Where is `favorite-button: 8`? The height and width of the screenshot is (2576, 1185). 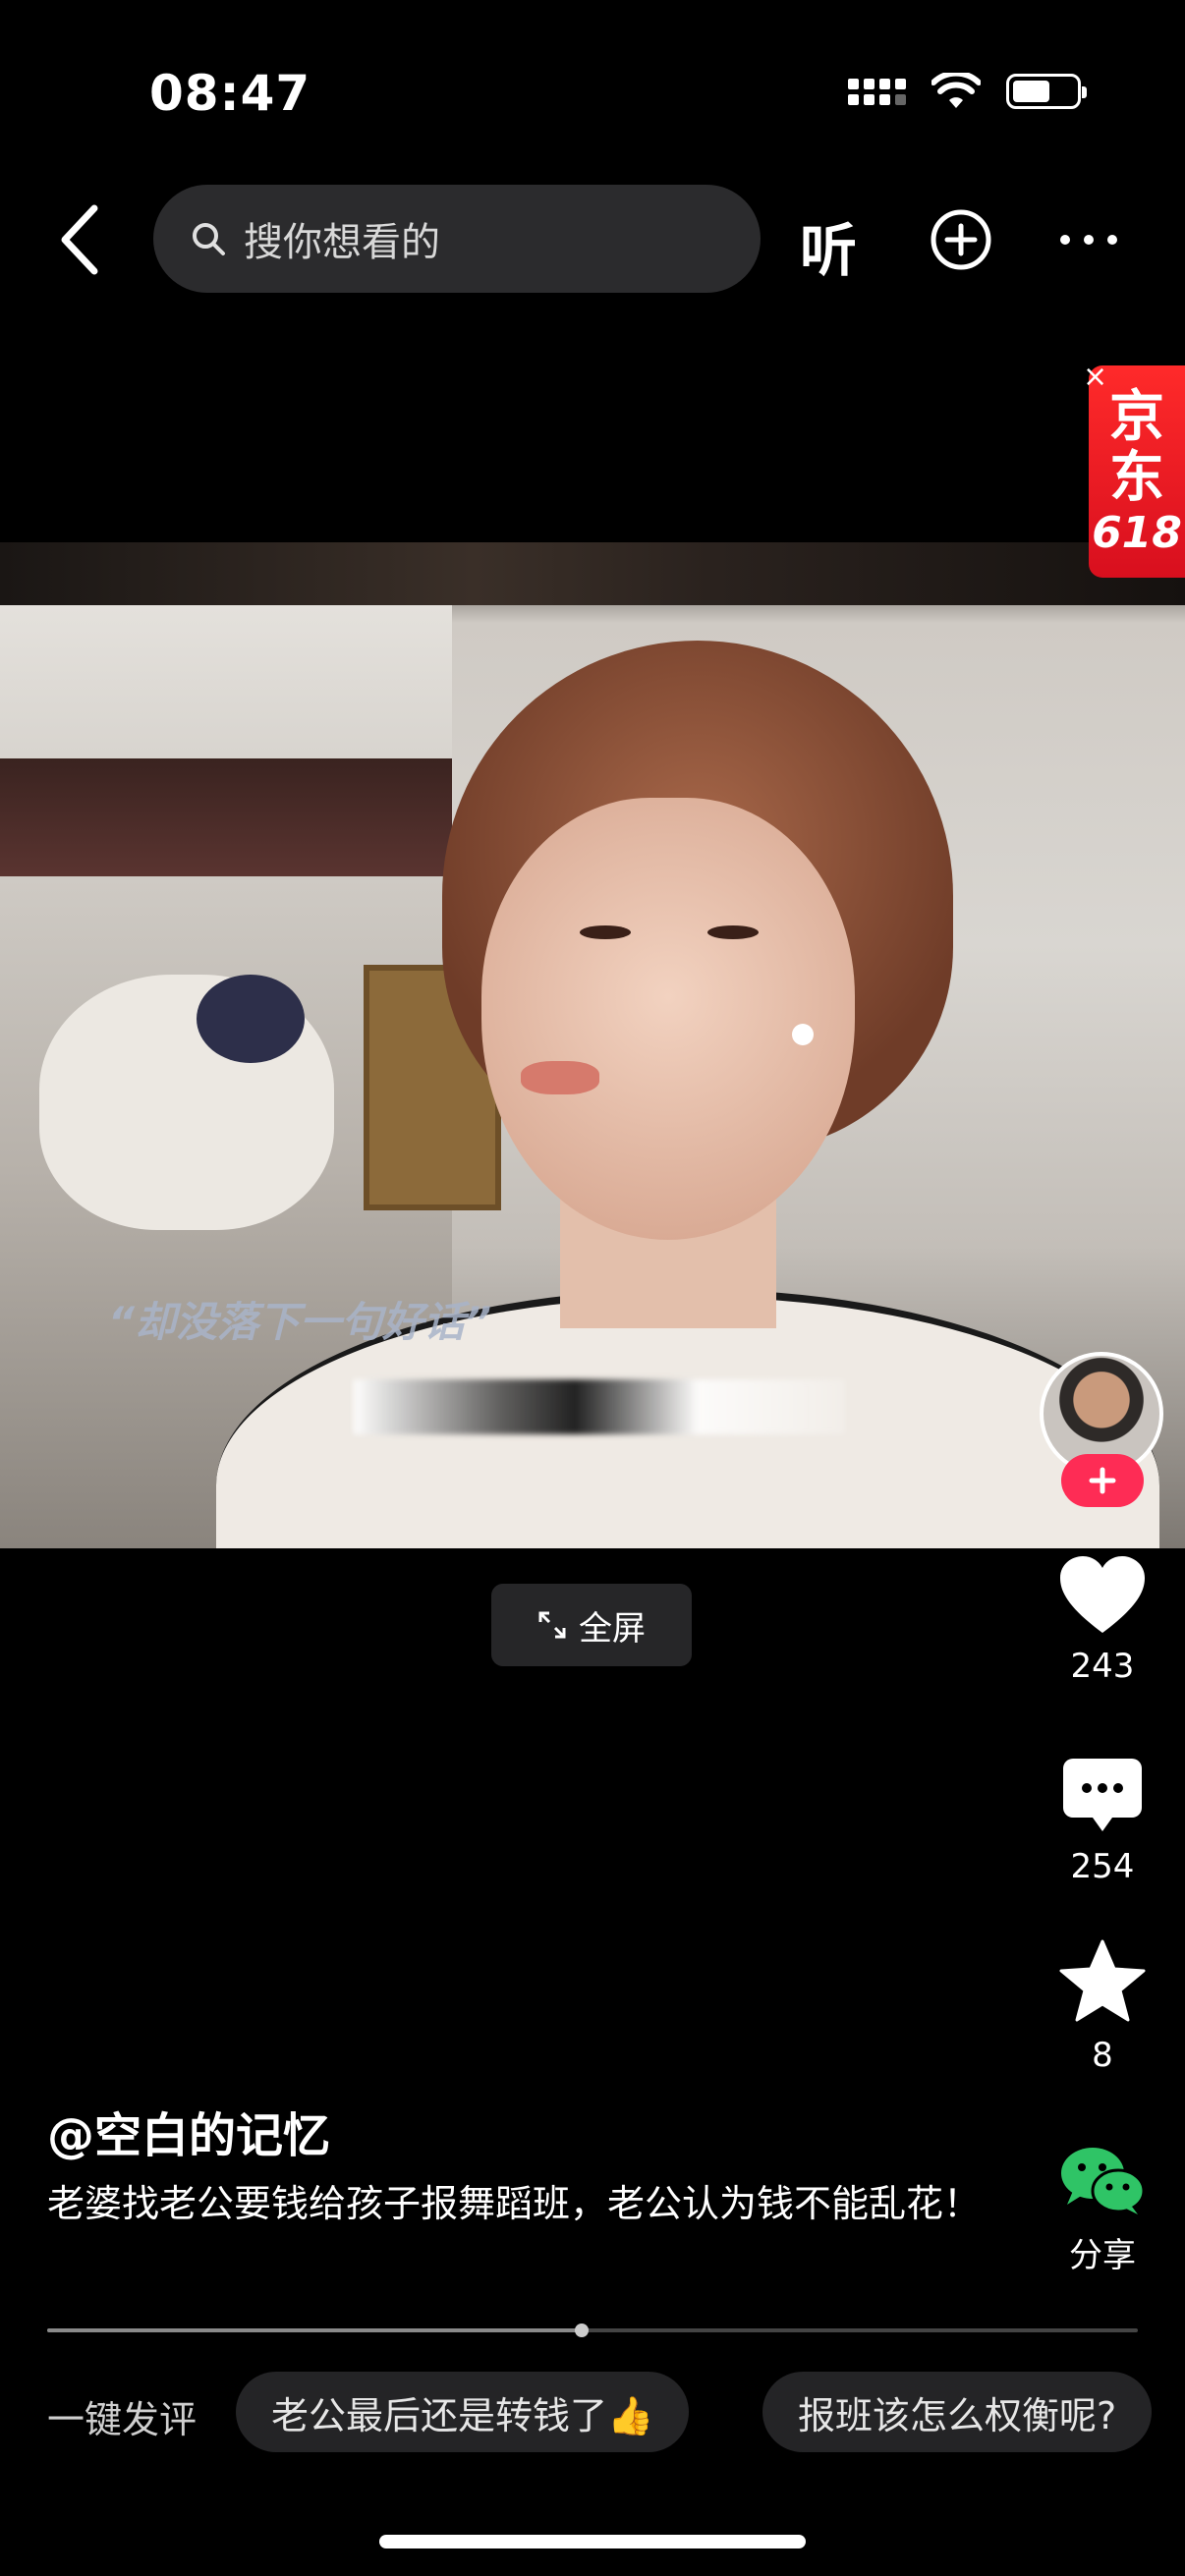
favorite-button: 8 is located at coordinates (1103, 2007).